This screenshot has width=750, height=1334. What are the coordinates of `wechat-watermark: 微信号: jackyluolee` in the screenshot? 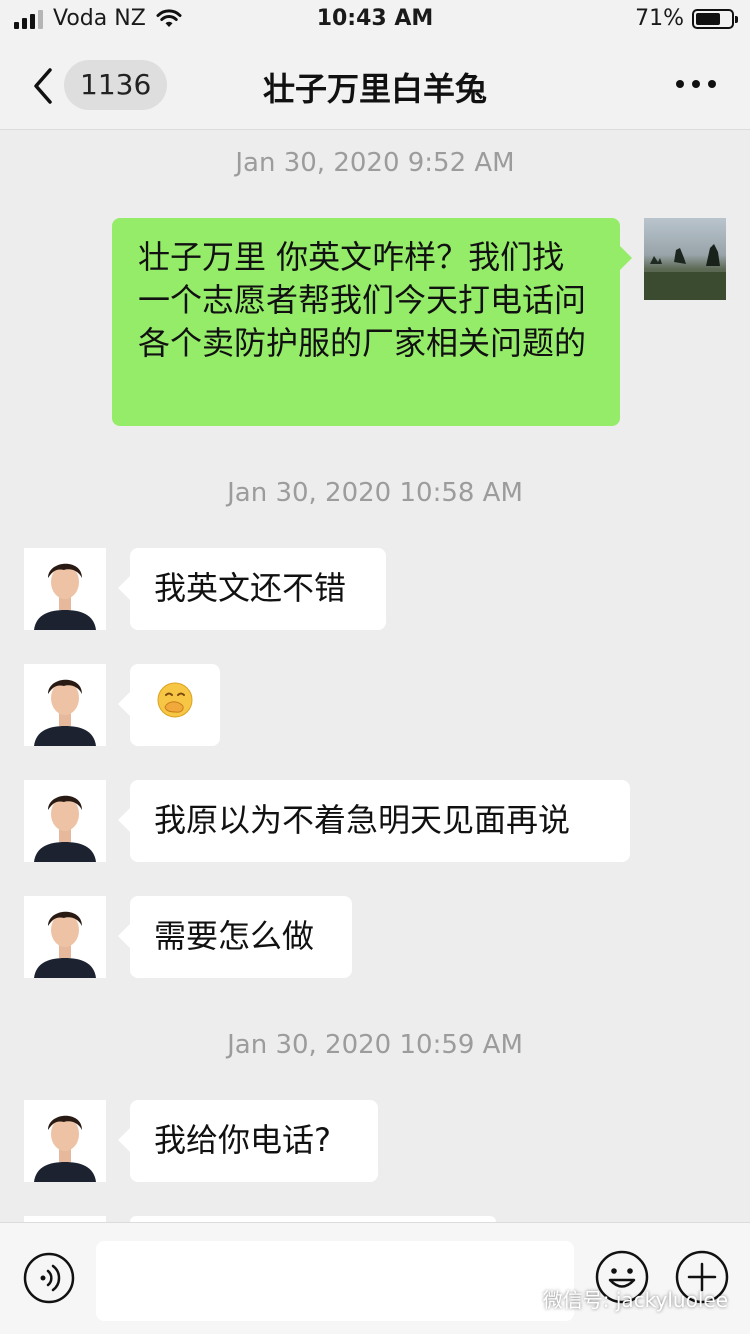 It's located at (617, 1298).